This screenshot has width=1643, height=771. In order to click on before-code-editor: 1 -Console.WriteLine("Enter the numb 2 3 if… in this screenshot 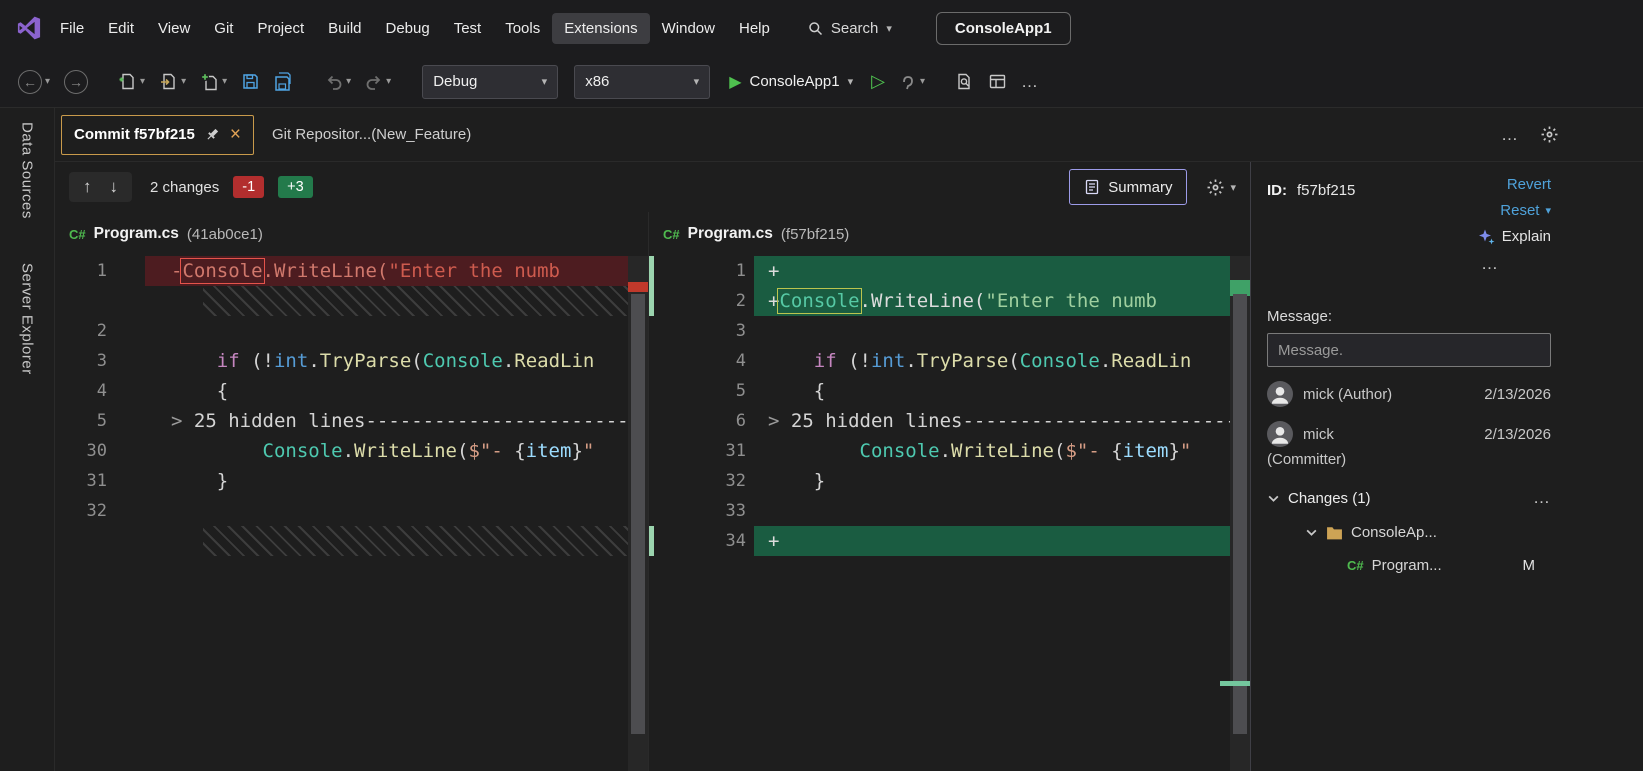, I will do `click(341, 406)`.